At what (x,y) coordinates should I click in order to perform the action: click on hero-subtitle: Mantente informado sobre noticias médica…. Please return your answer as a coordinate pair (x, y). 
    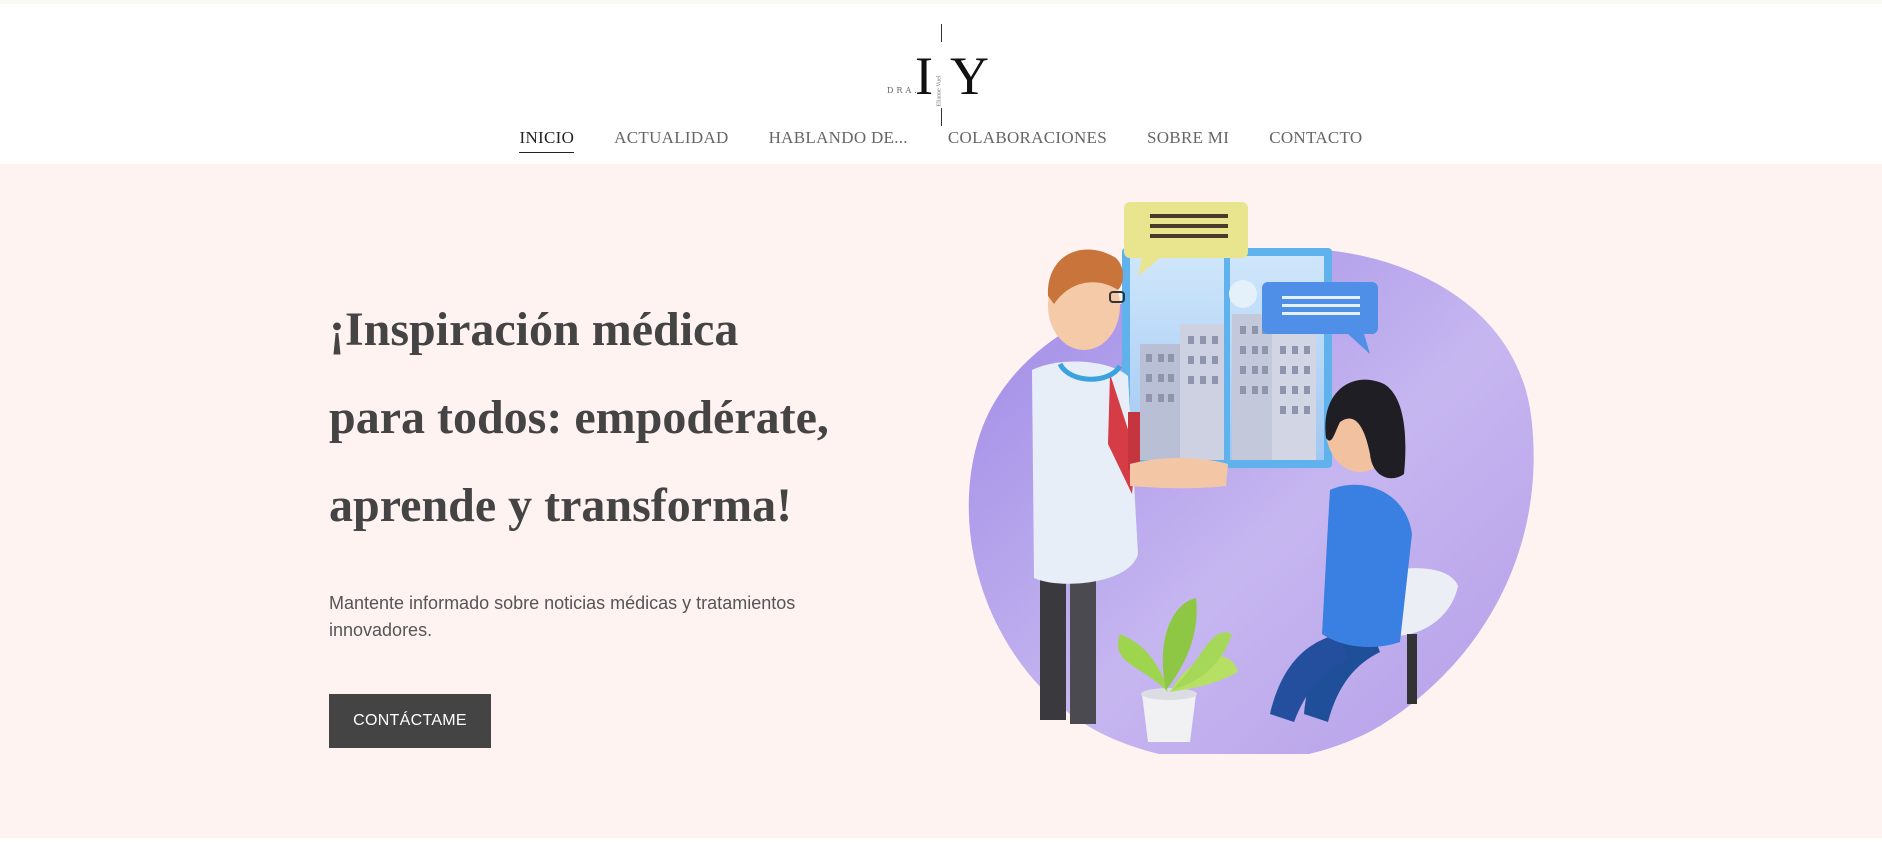
    Looking at the image, I should click on (562, 616).